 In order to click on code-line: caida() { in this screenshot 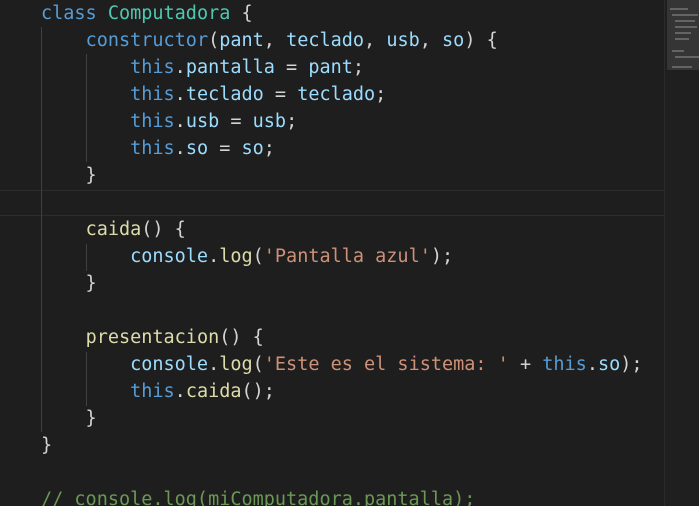, I will do `click(113, 229)`.